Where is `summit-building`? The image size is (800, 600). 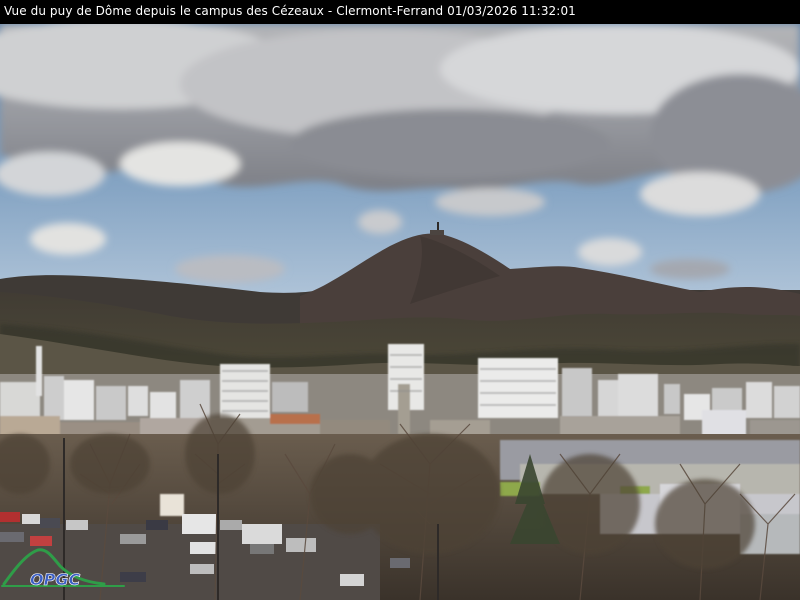
summit-building is located at coordinates (437, 232).